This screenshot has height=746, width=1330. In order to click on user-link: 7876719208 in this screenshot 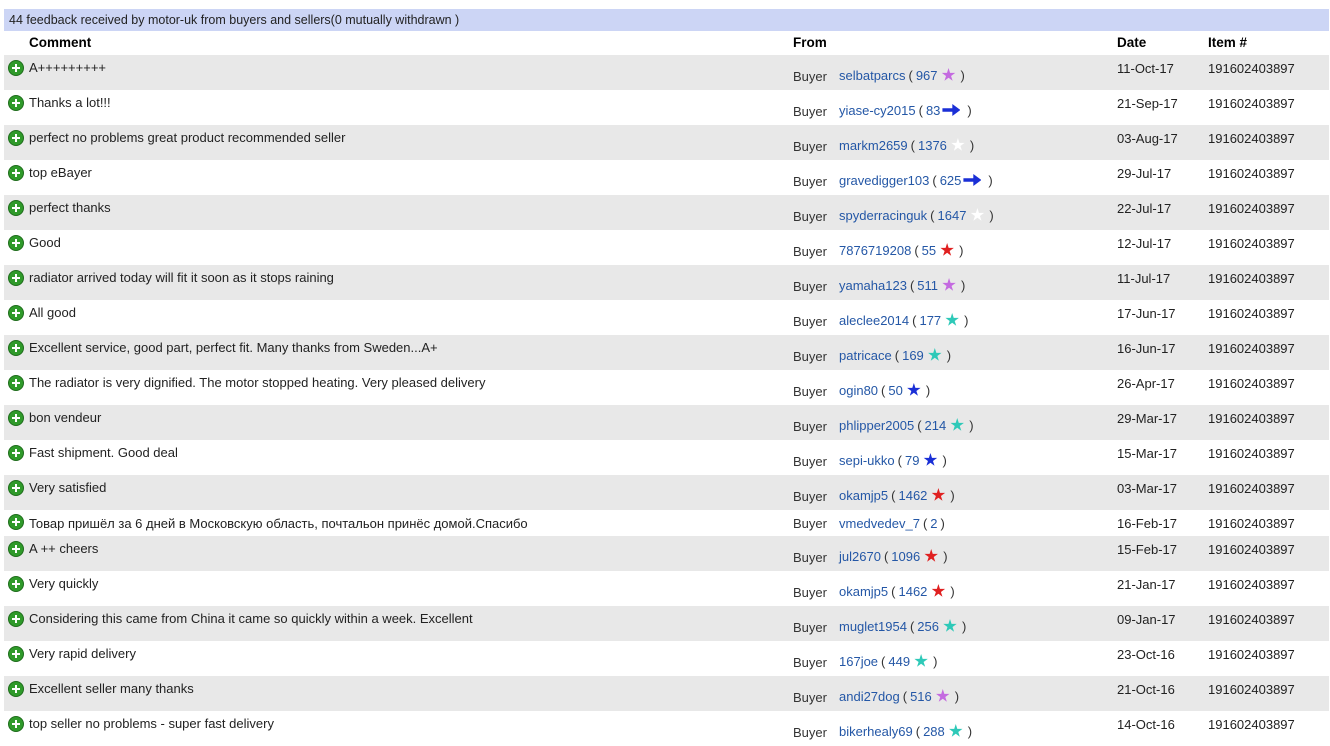, I will do `click(875, 250)`.